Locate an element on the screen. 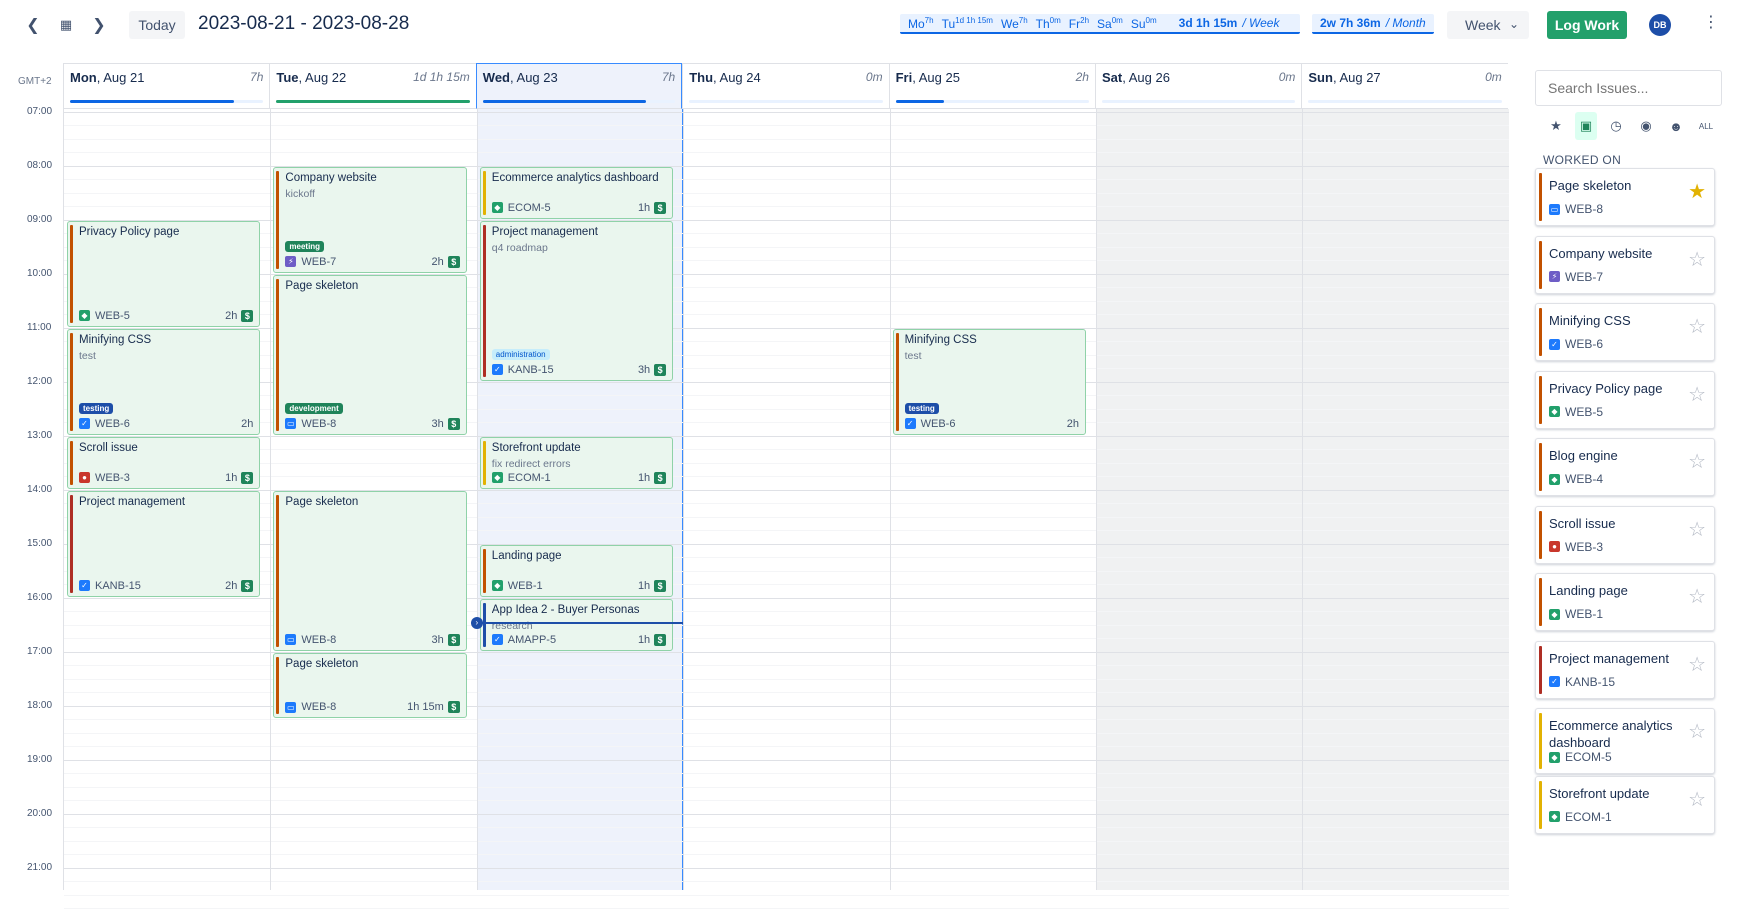 This screenshot has height=909, width=1743. view-select: Week ⌄ is located at coordinates (1488, 25).